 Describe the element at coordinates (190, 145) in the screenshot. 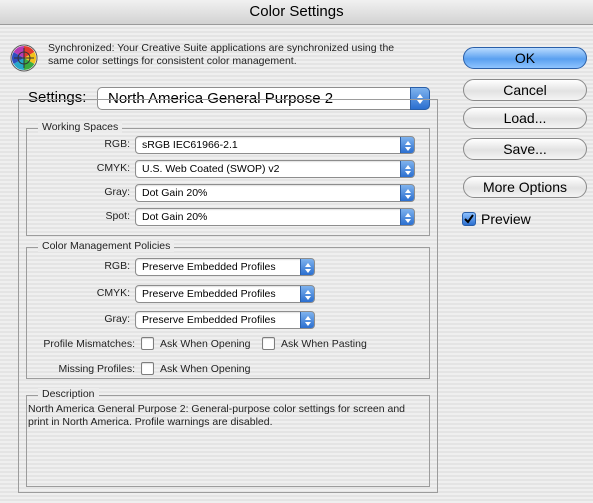

I see `ws-rgb-value: sRGB IEC61966-2.1` at that location.